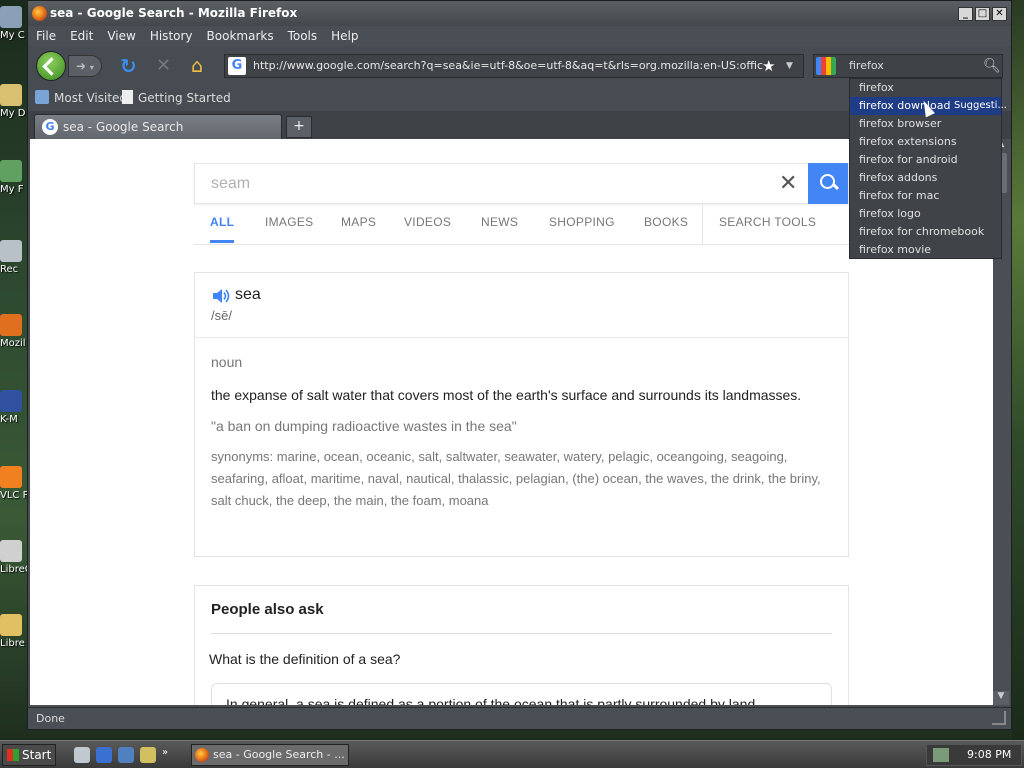 The height and width of the screenshot is (768, 1024). I want to click on desktop-icon-mozilla: Mozil, so click(15, 331).